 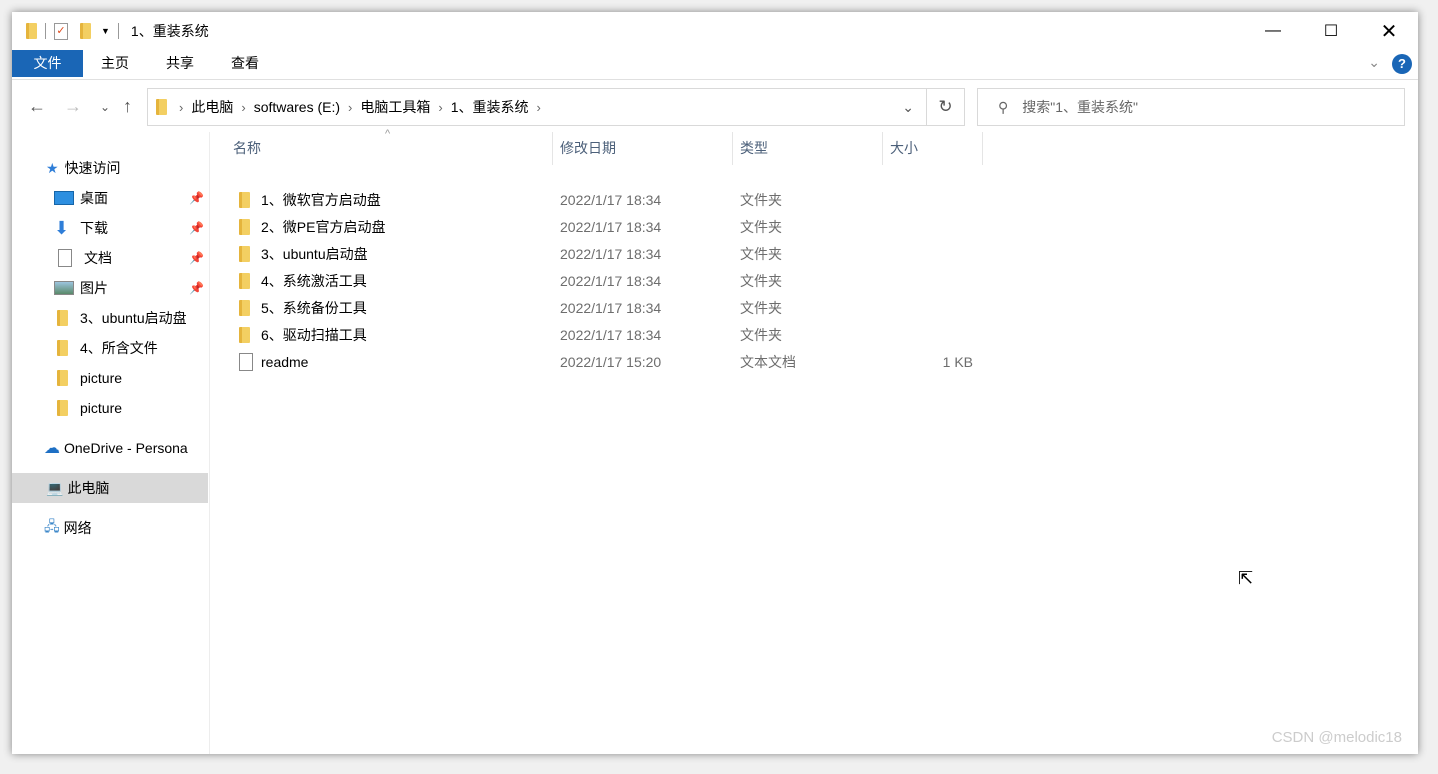 What do you see at coordinates (245, 63) in the screenshot?
I see `tab-view: 查看` at bounding box center [245, 63].